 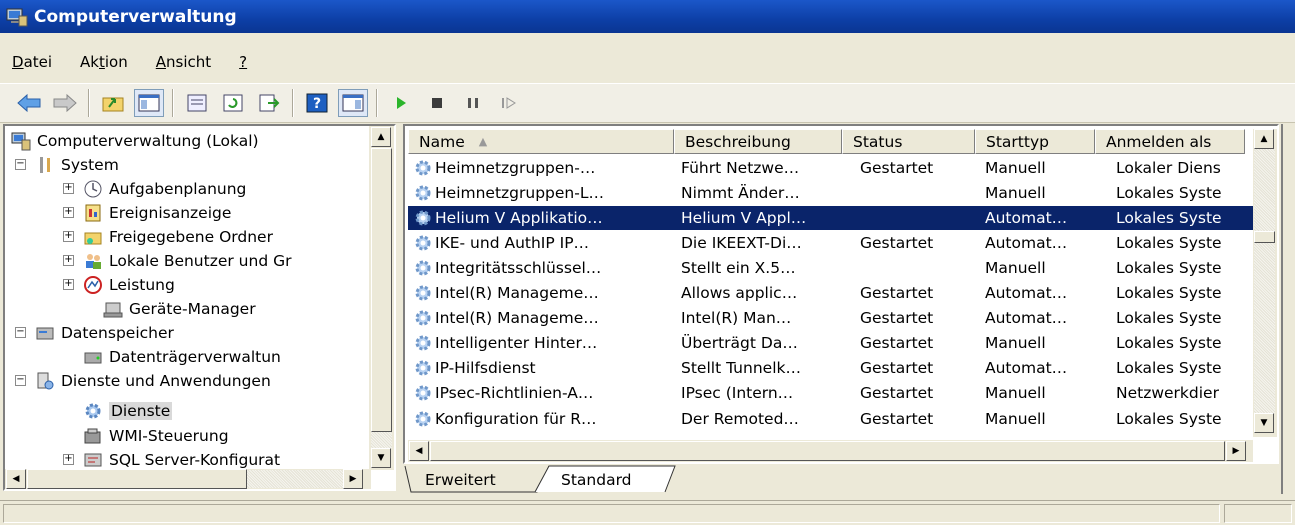 What do you see at coordinates (317, 103) in the screenshot?
I see `help-icon: ?` at bounding box center [317, 103].